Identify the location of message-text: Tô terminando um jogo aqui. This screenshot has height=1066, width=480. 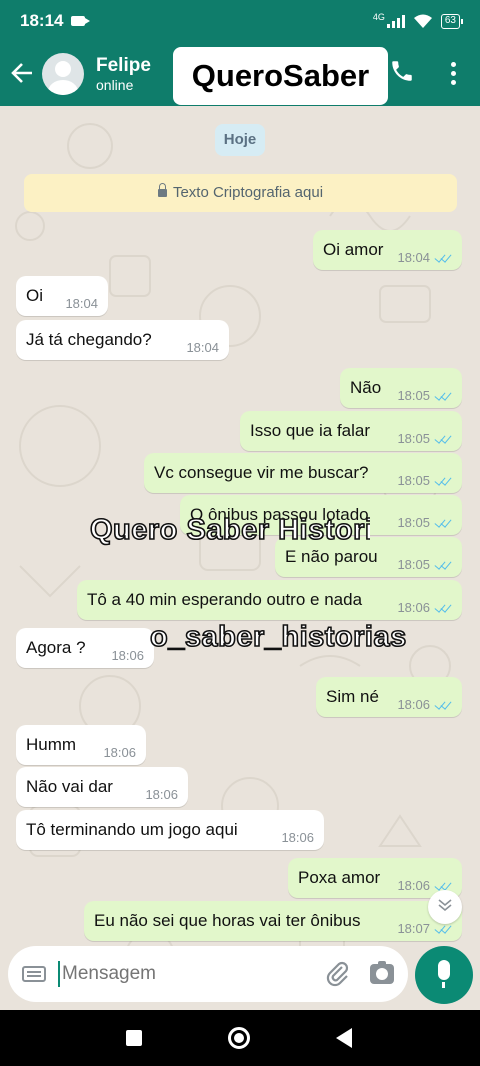
(132, 829).